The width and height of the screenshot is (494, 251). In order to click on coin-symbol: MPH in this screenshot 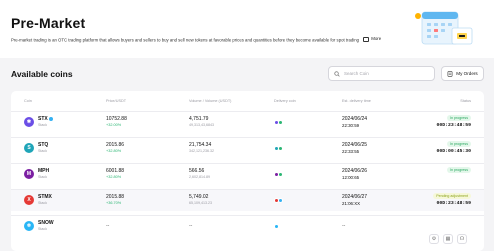, I will do `click(44, 171)`.